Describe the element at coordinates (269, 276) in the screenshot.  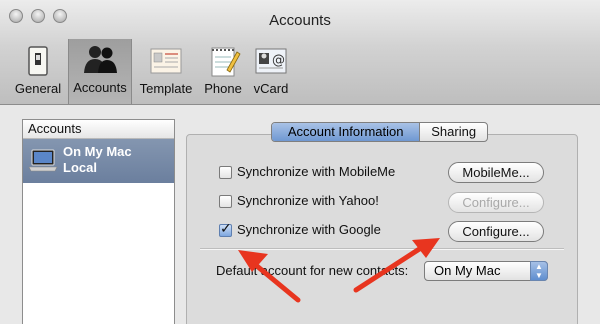
I see `annotation-arrow-to-checkbox` at that location.